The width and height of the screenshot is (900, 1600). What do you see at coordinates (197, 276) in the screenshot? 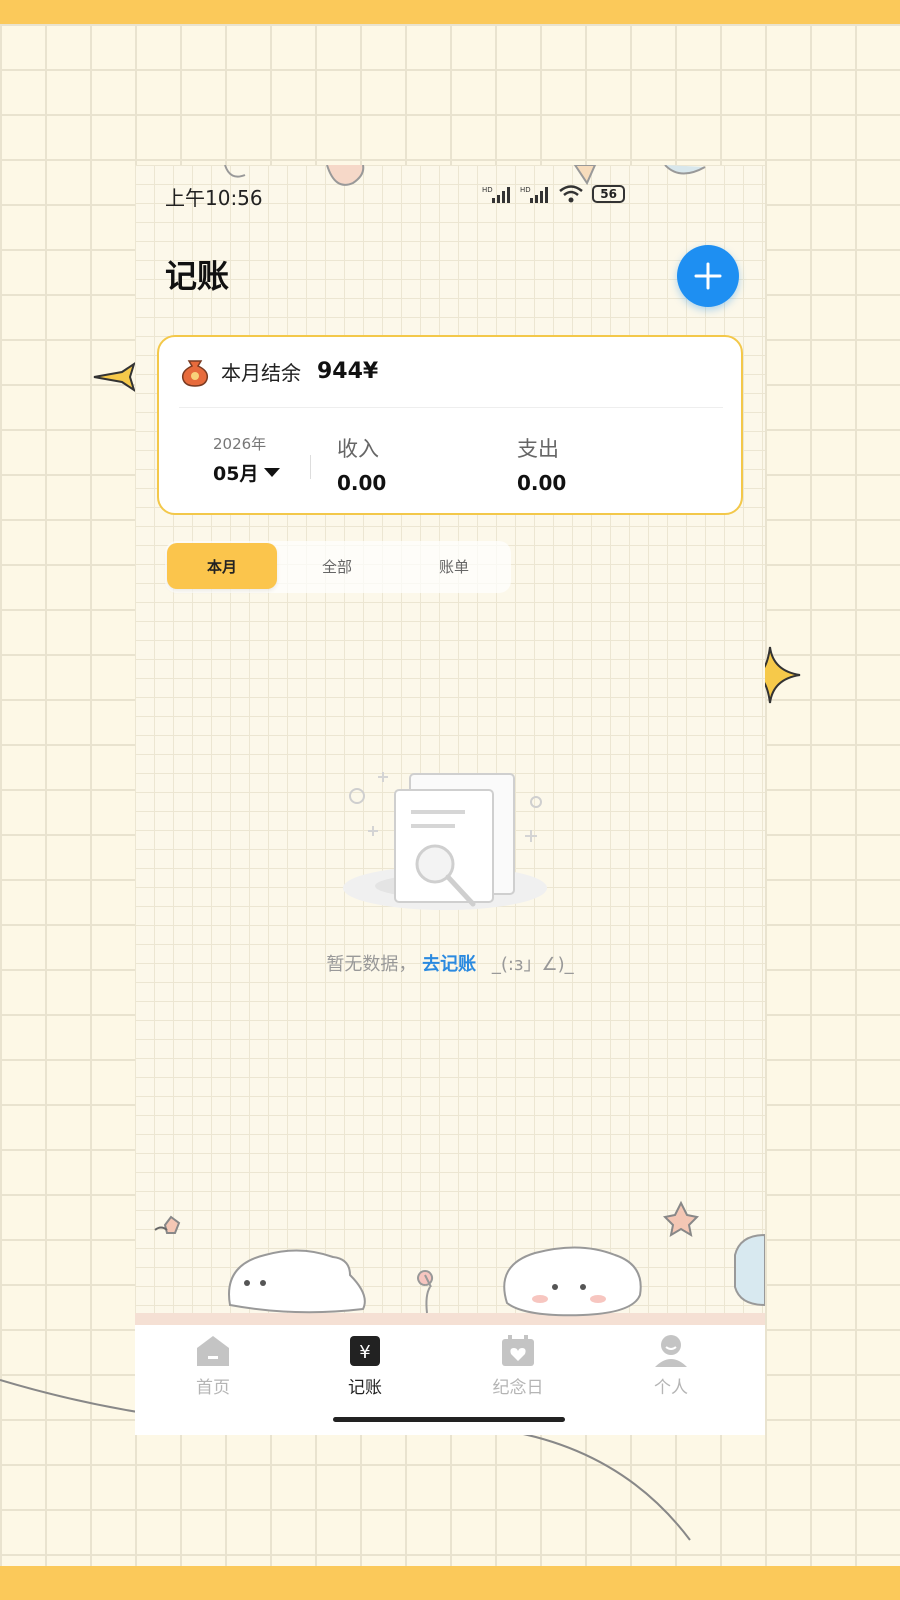
I see `page-title: 记账` at bounding box center [197, 276].